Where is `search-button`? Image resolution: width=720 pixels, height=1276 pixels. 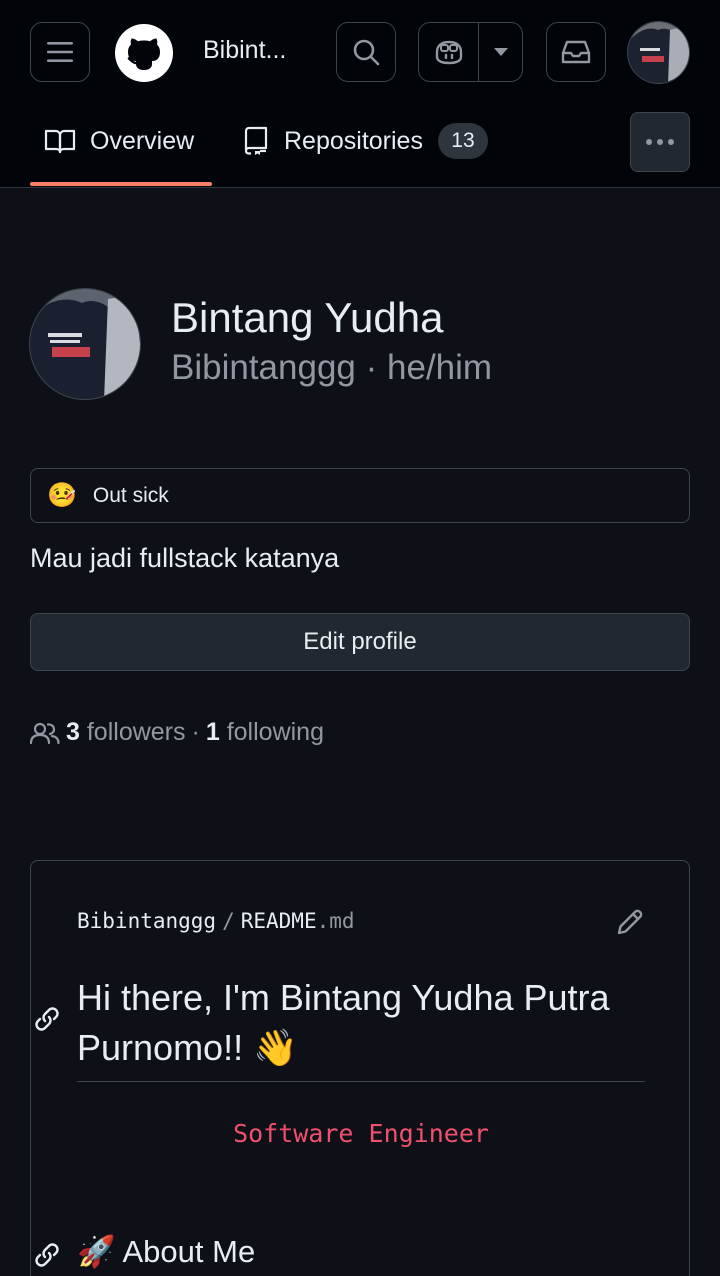 search-button is located at coordinates (366, 52).